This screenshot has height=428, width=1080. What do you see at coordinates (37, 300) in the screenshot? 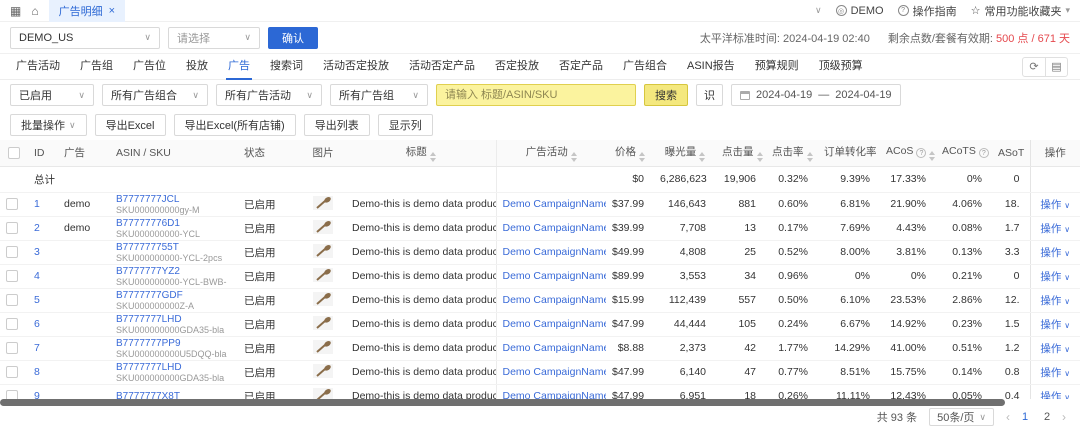
I see `ad-id-link: 5` at bounding box center [37, 300].